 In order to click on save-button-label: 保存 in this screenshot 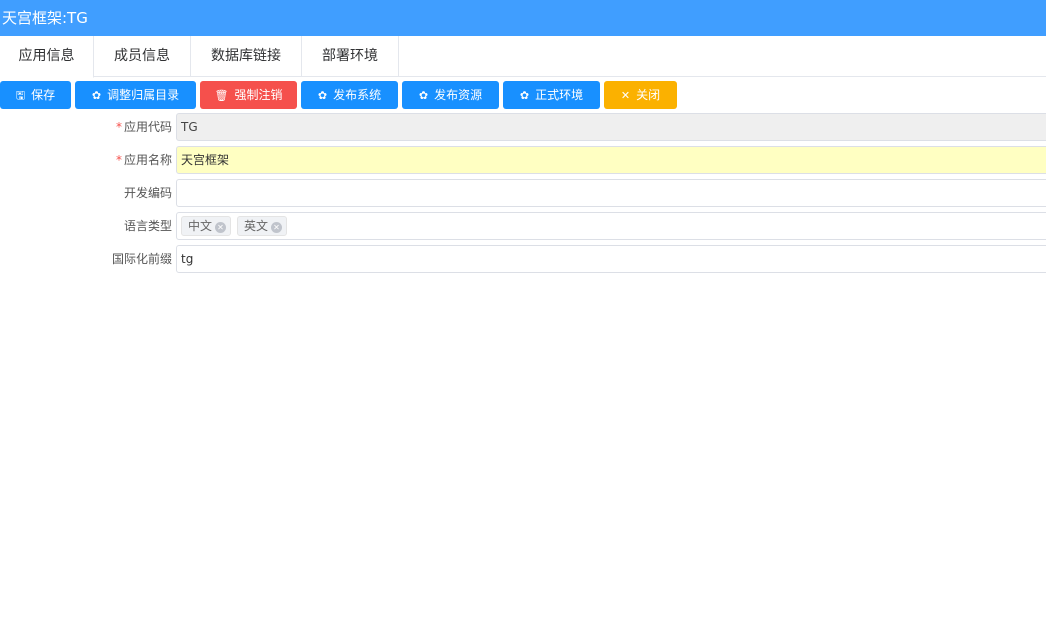, I will do `click(43, 95)`.